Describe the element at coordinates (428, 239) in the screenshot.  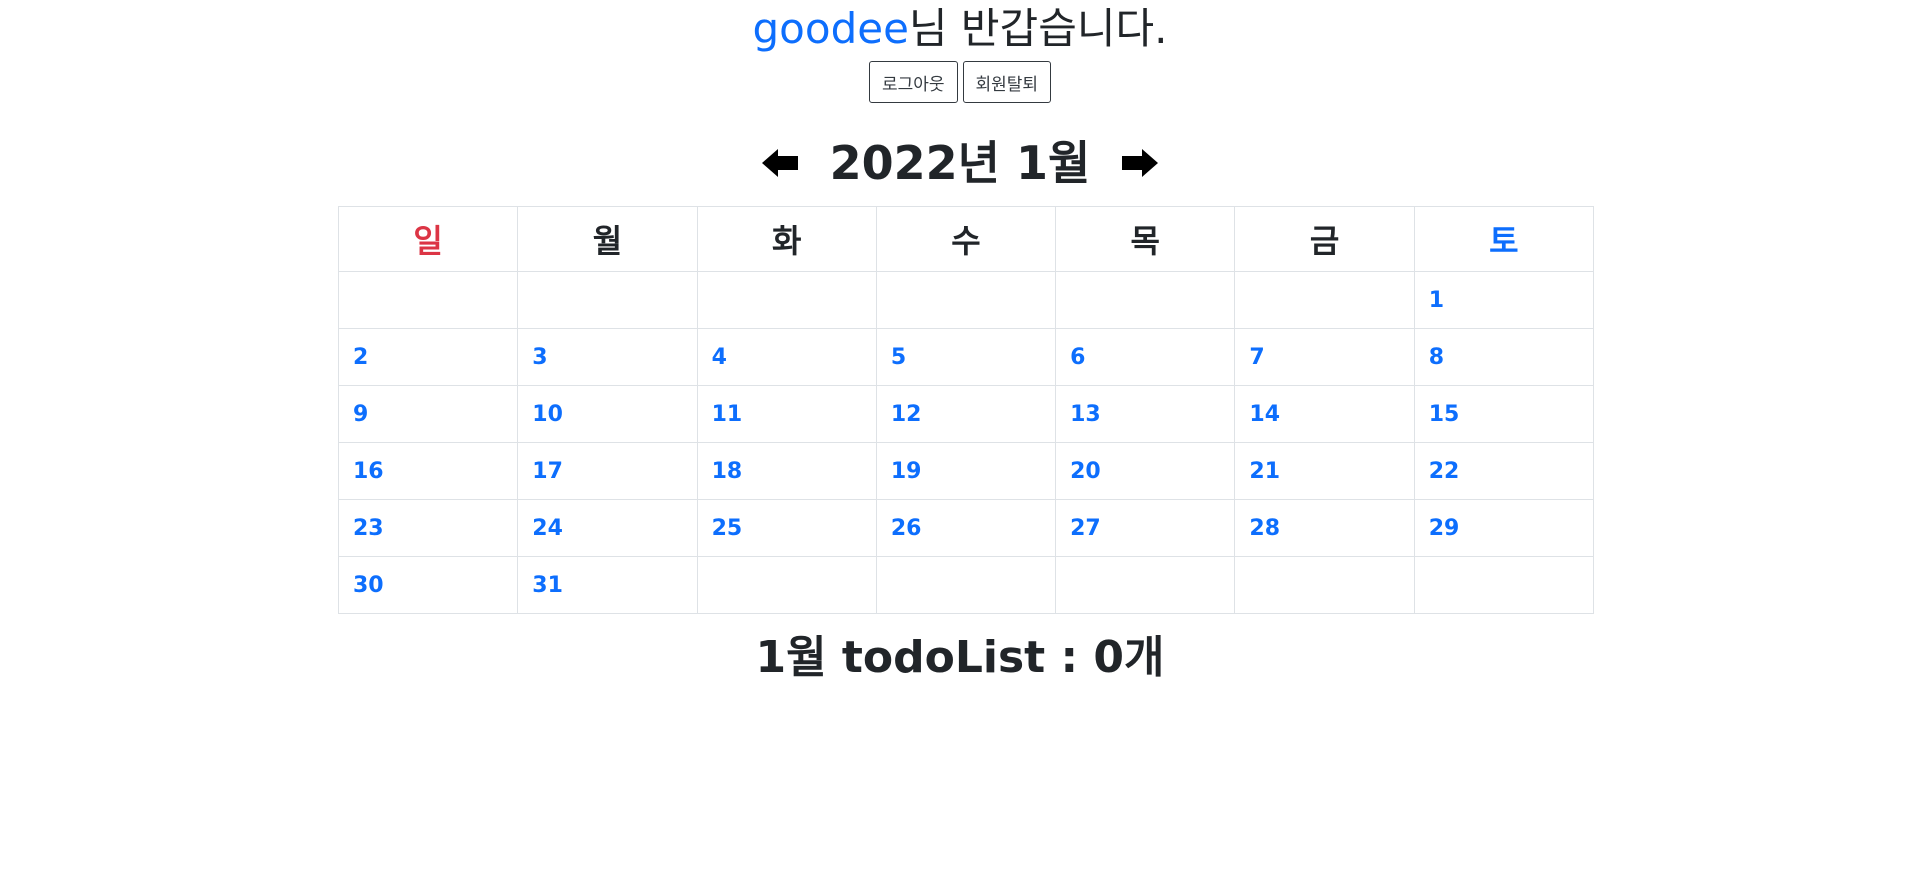
I see `weekday-sunday: 일` at that location.